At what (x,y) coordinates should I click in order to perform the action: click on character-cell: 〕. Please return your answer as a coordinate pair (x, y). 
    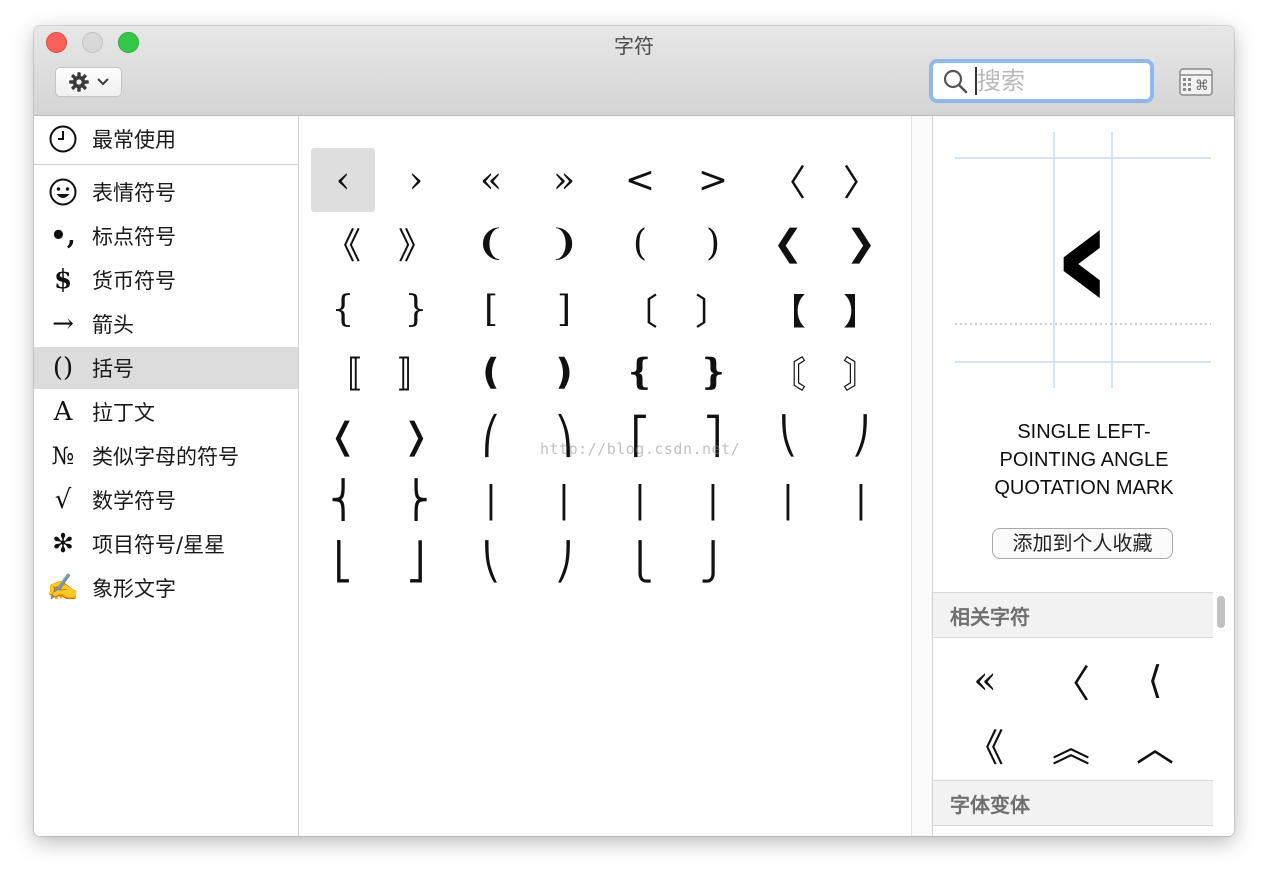
    Looking at the image, I should click on (713, 309).